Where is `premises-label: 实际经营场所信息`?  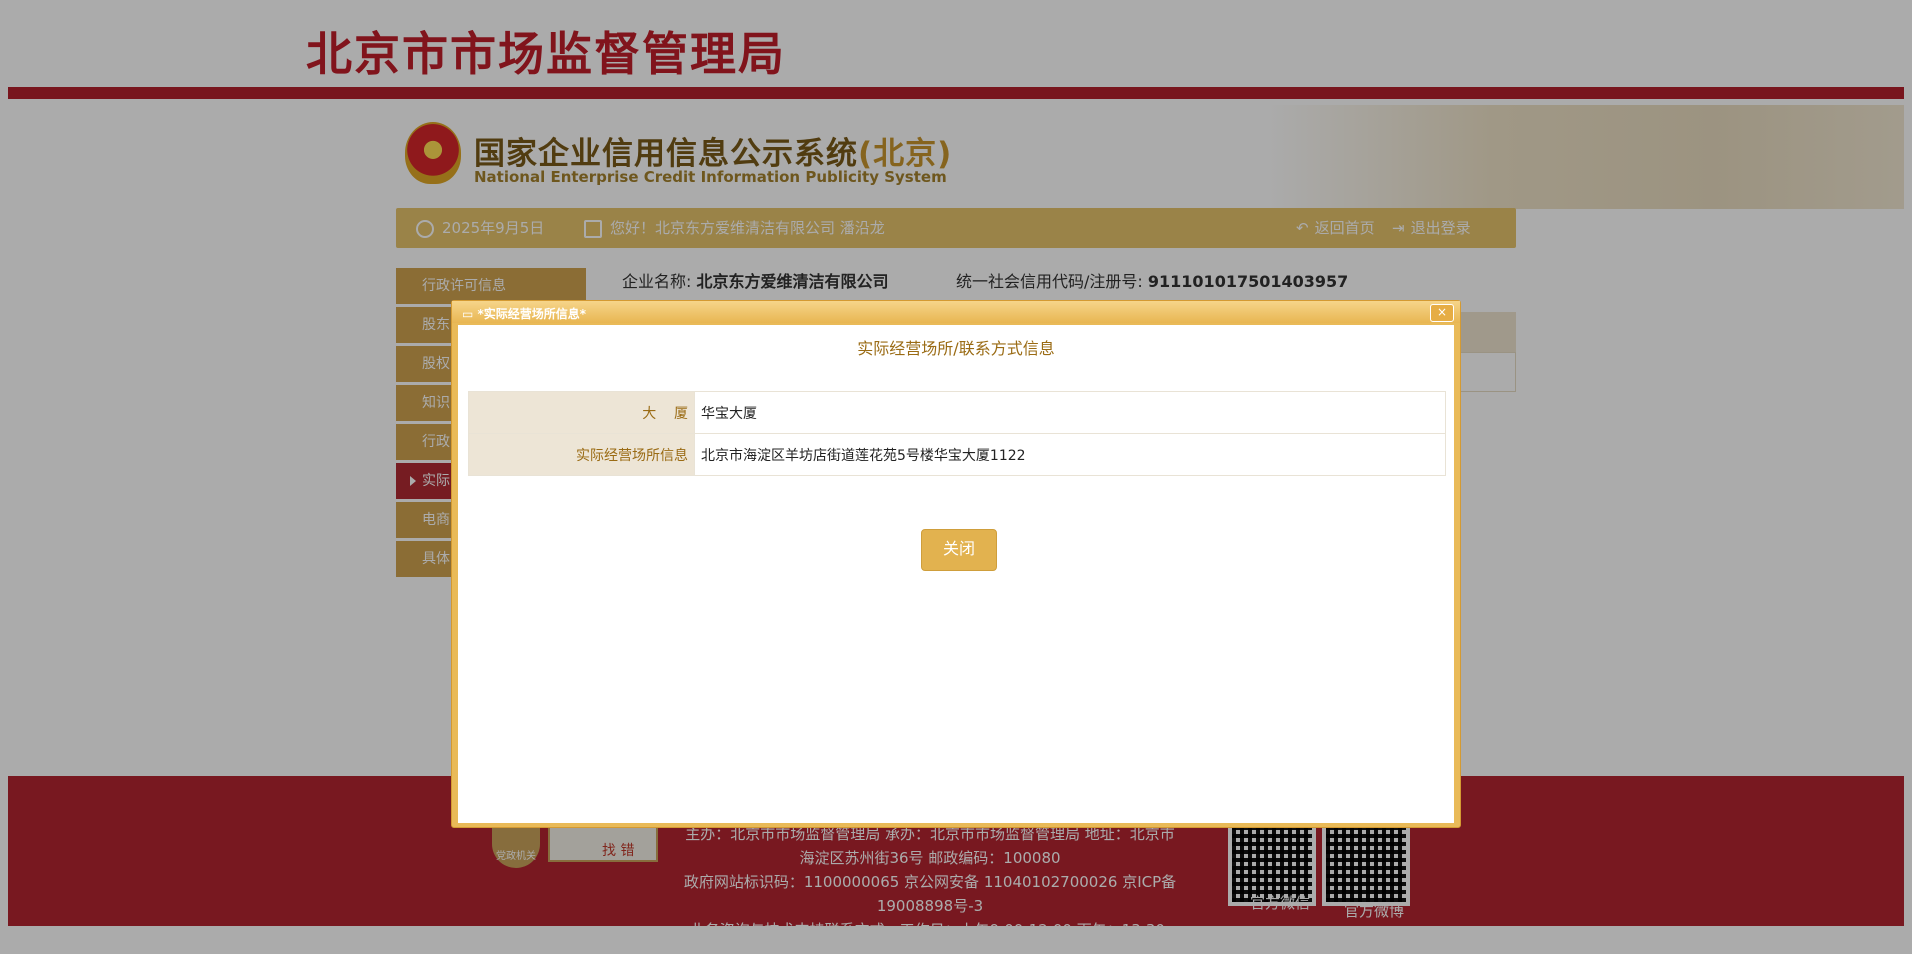 premises-label: 实际经营场所信息 is located at coordinates (581, 454).